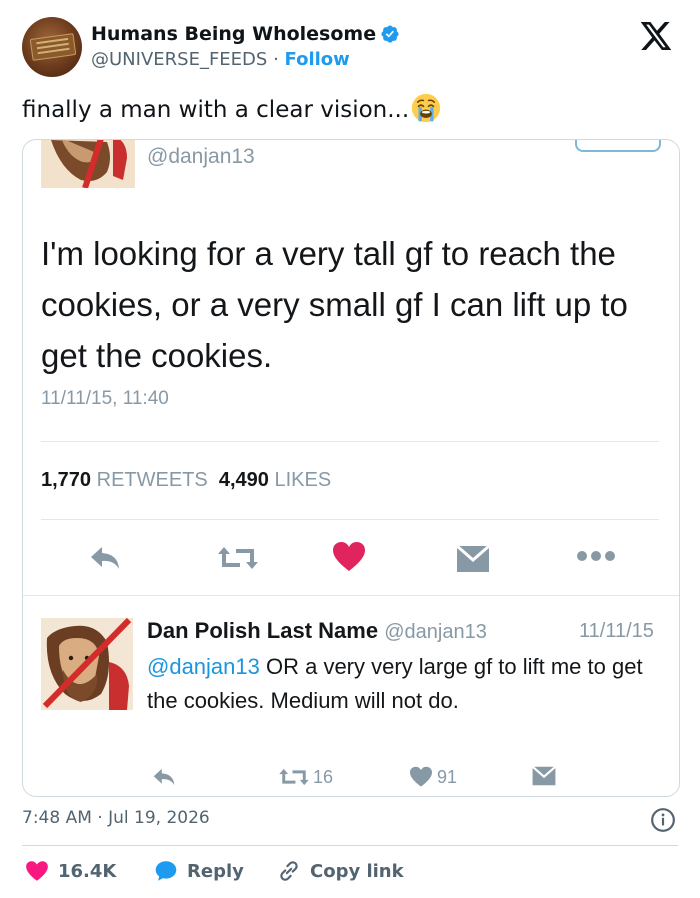 The image size is (700, 898). I want to click on account-handle-row: @UNIVERSE_FEEDS · Follow, so click(220, 60).